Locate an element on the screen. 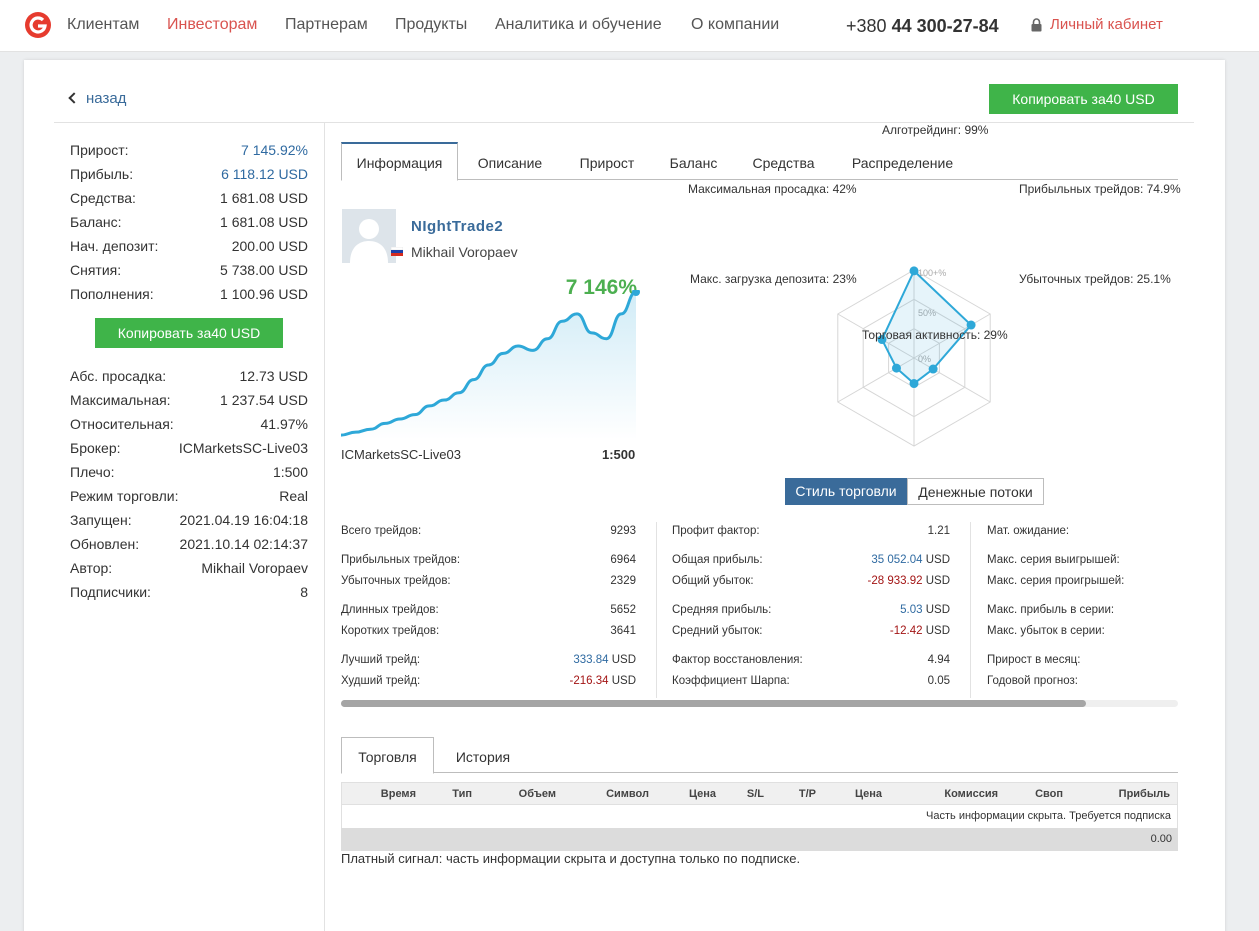 This screenshot has height=931, width=1259. metric-row: Макс. прибыль в серии: is located at coordinates (1082, 610).